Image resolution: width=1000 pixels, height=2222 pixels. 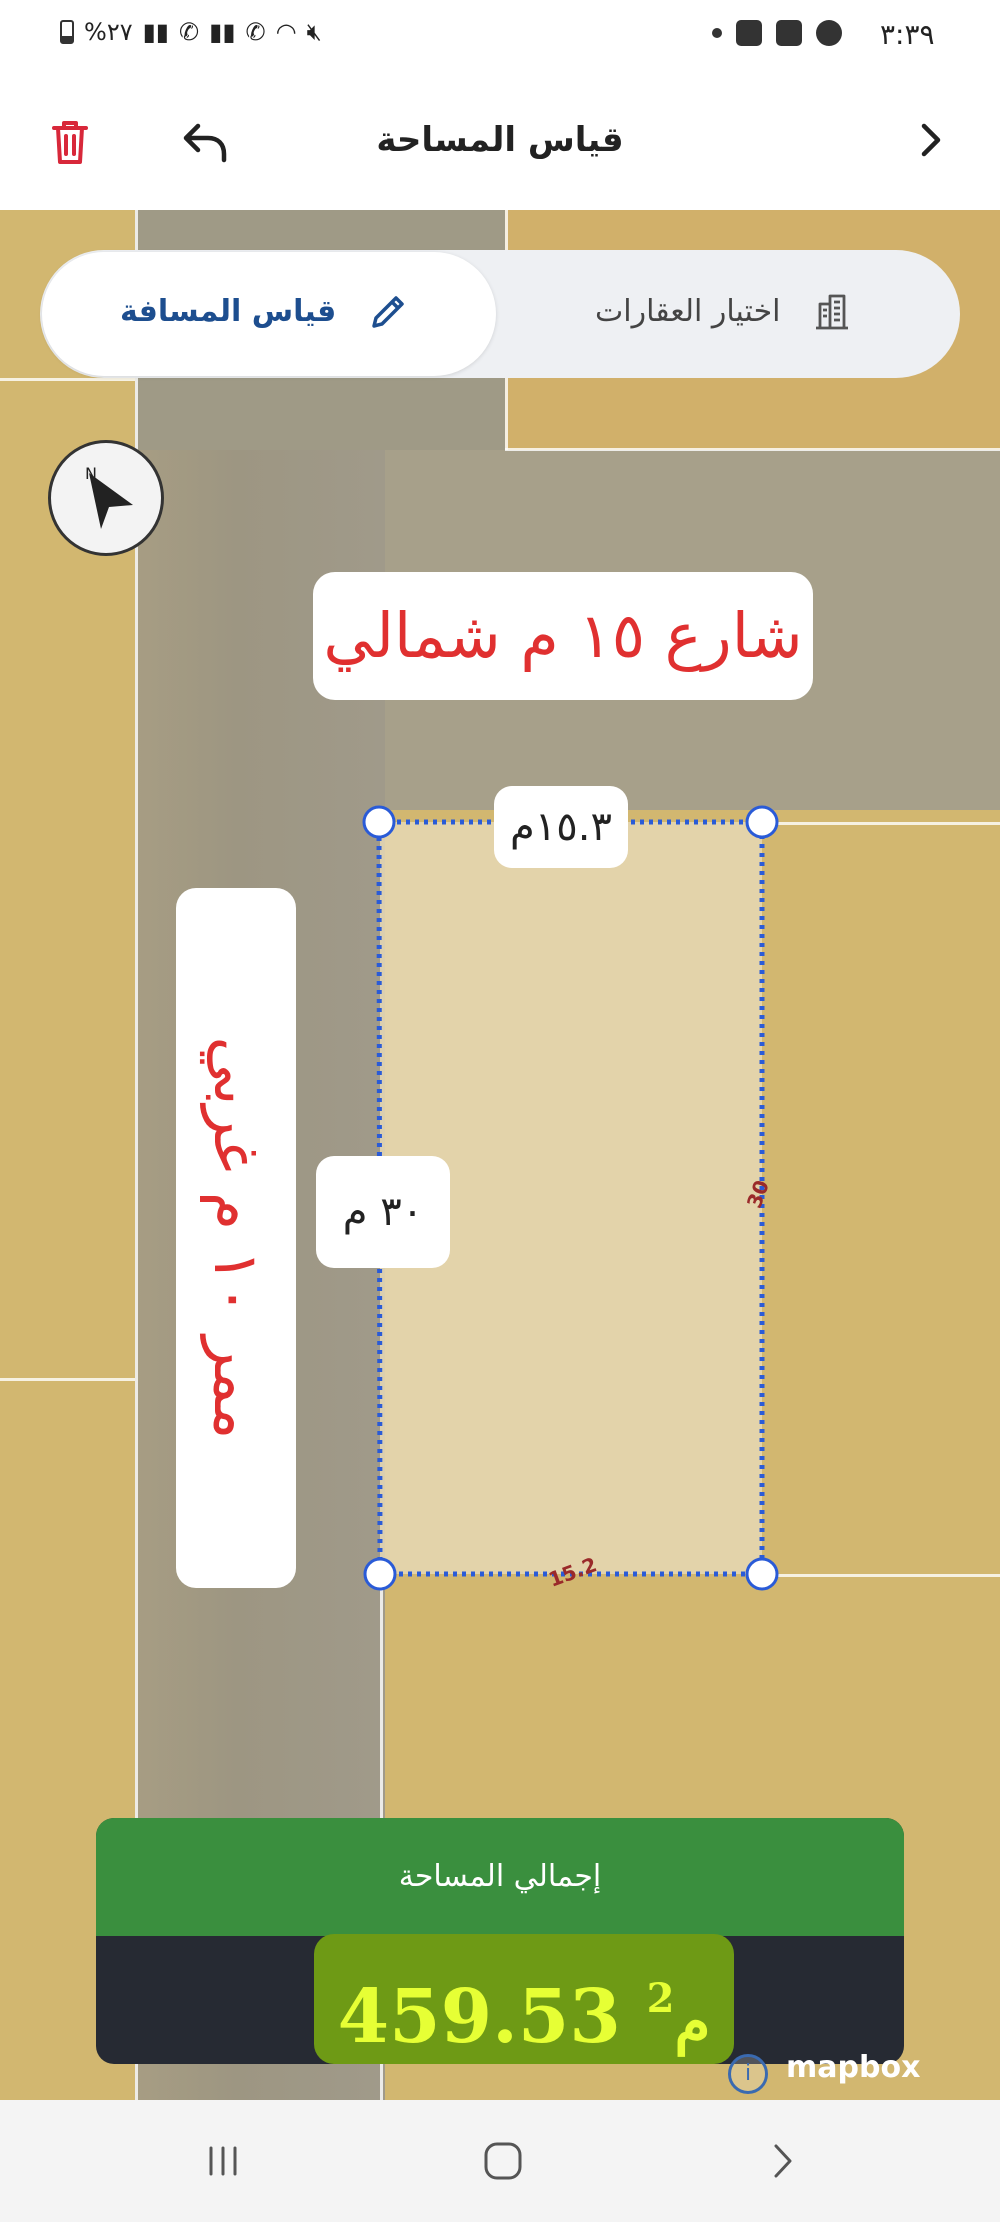 What do you see at coordinates (687, 311) in the screenshot?
I see `tab-select-properties: اختيار العقارات` at bounding box center [687, 311].